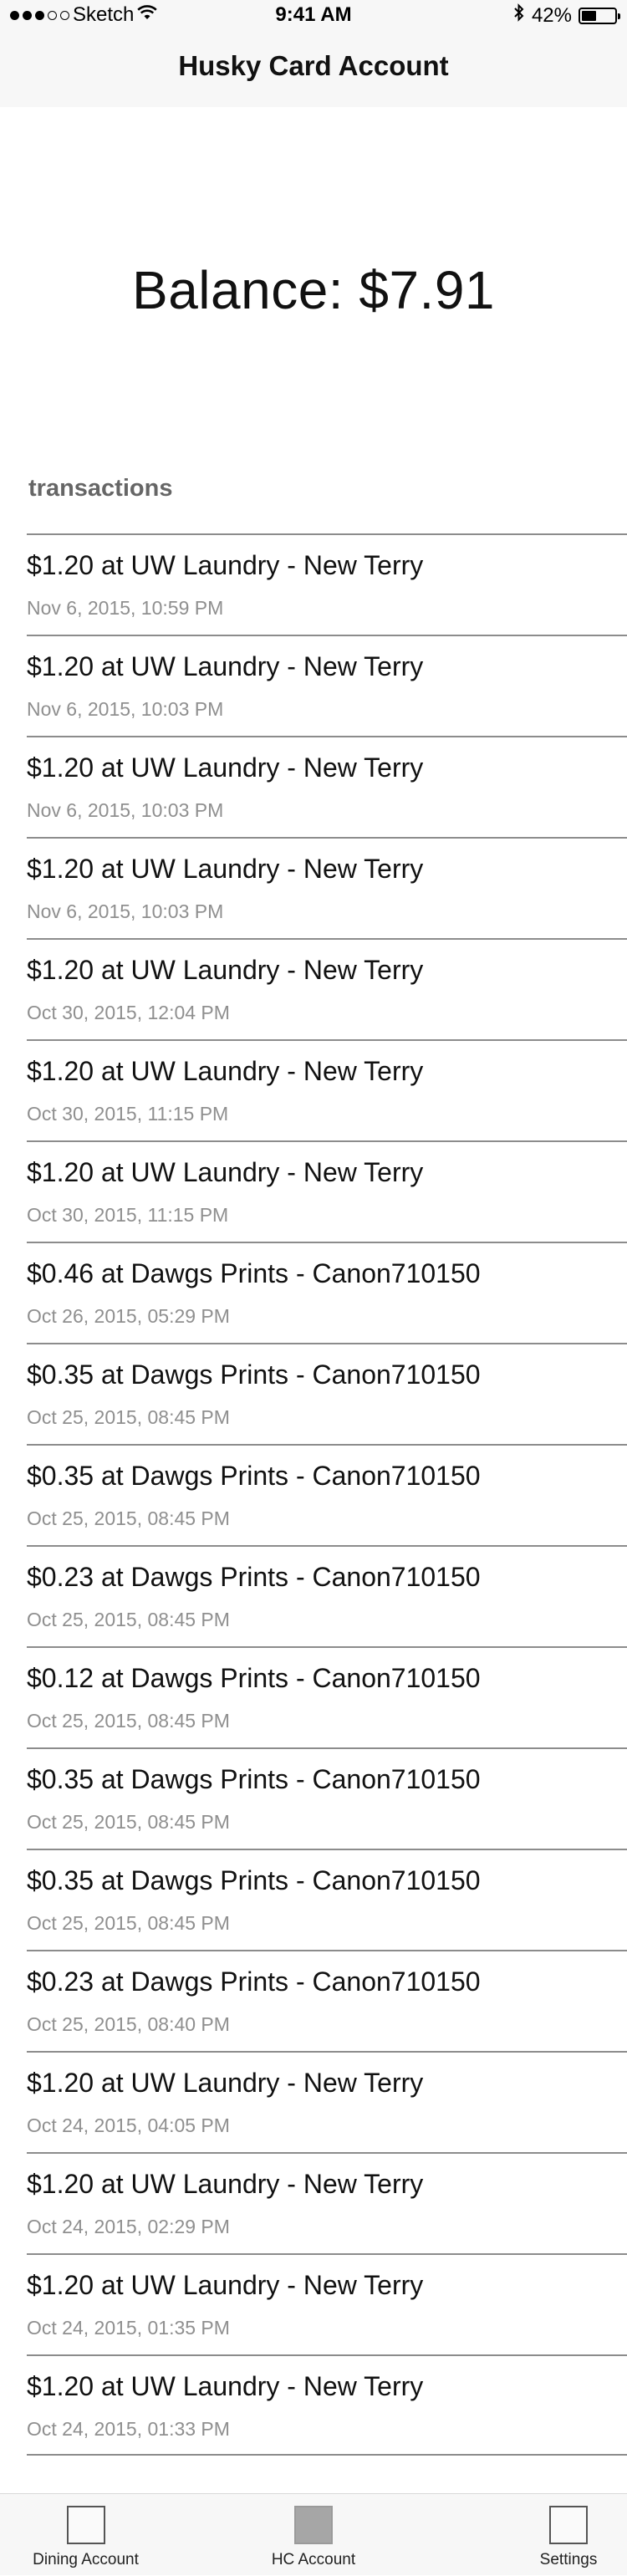 The width and height of the screenshot is (627, 2576). I want to click on status-bar: Sketch 9:41 AM 42%, so click(313, 16).